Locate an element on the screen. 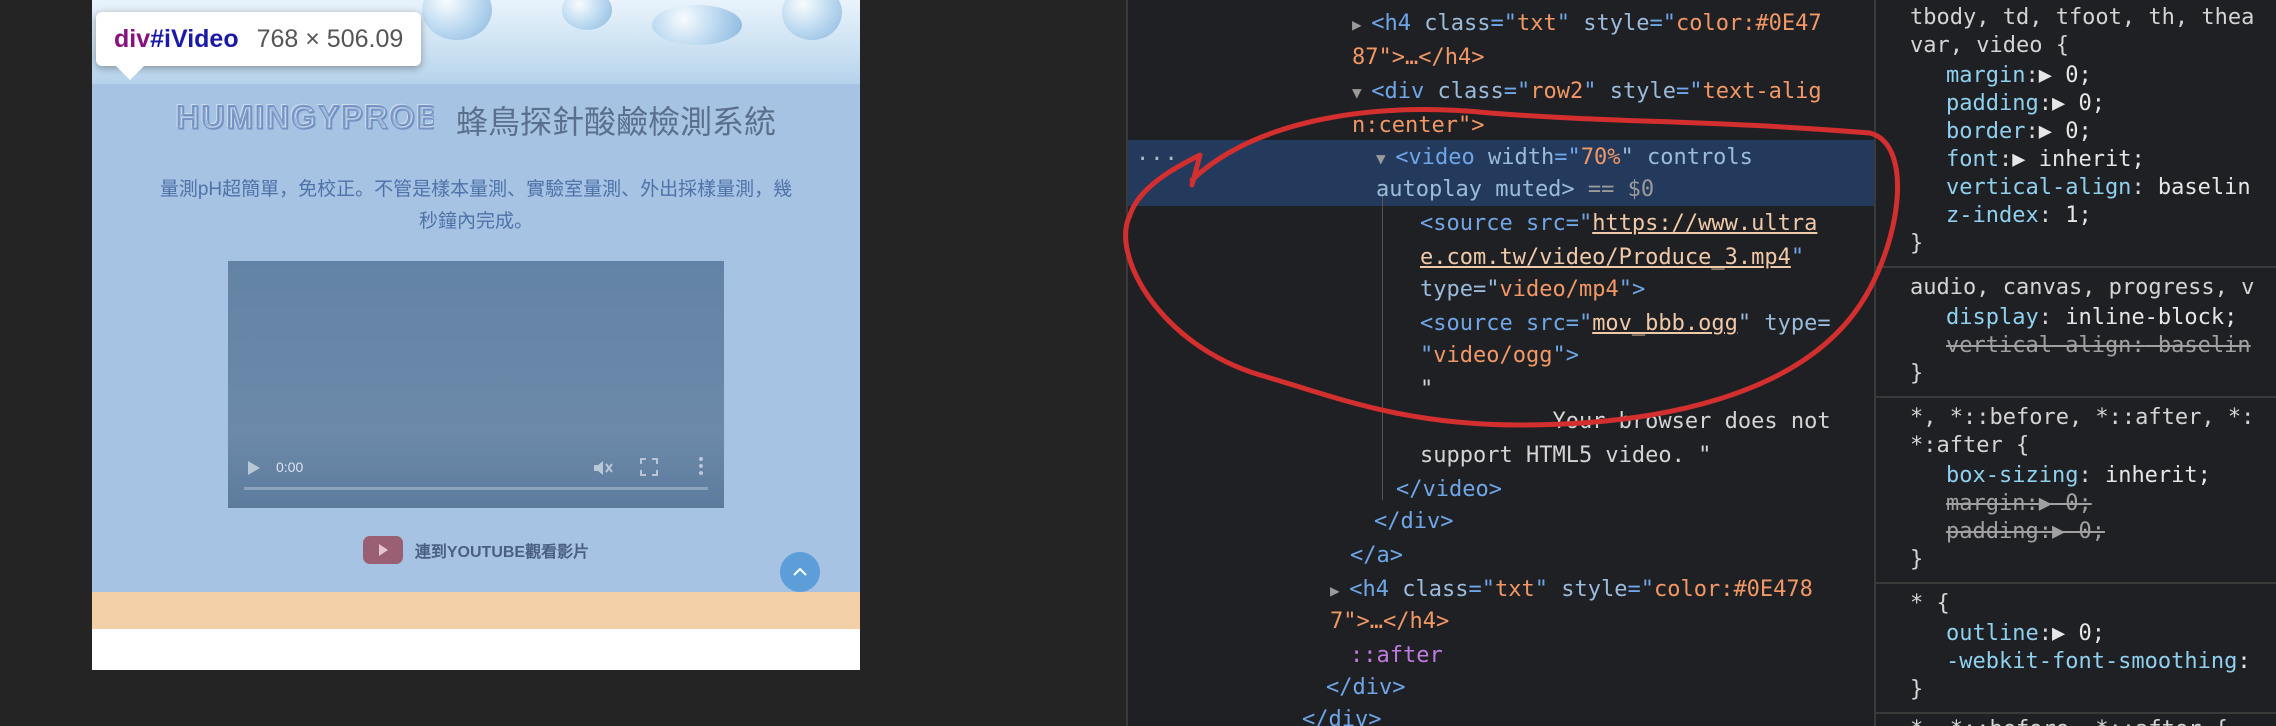 The width and height of the screenshot is (2276, 726). attr-value: 70% is located at coordinates (1600, 157).